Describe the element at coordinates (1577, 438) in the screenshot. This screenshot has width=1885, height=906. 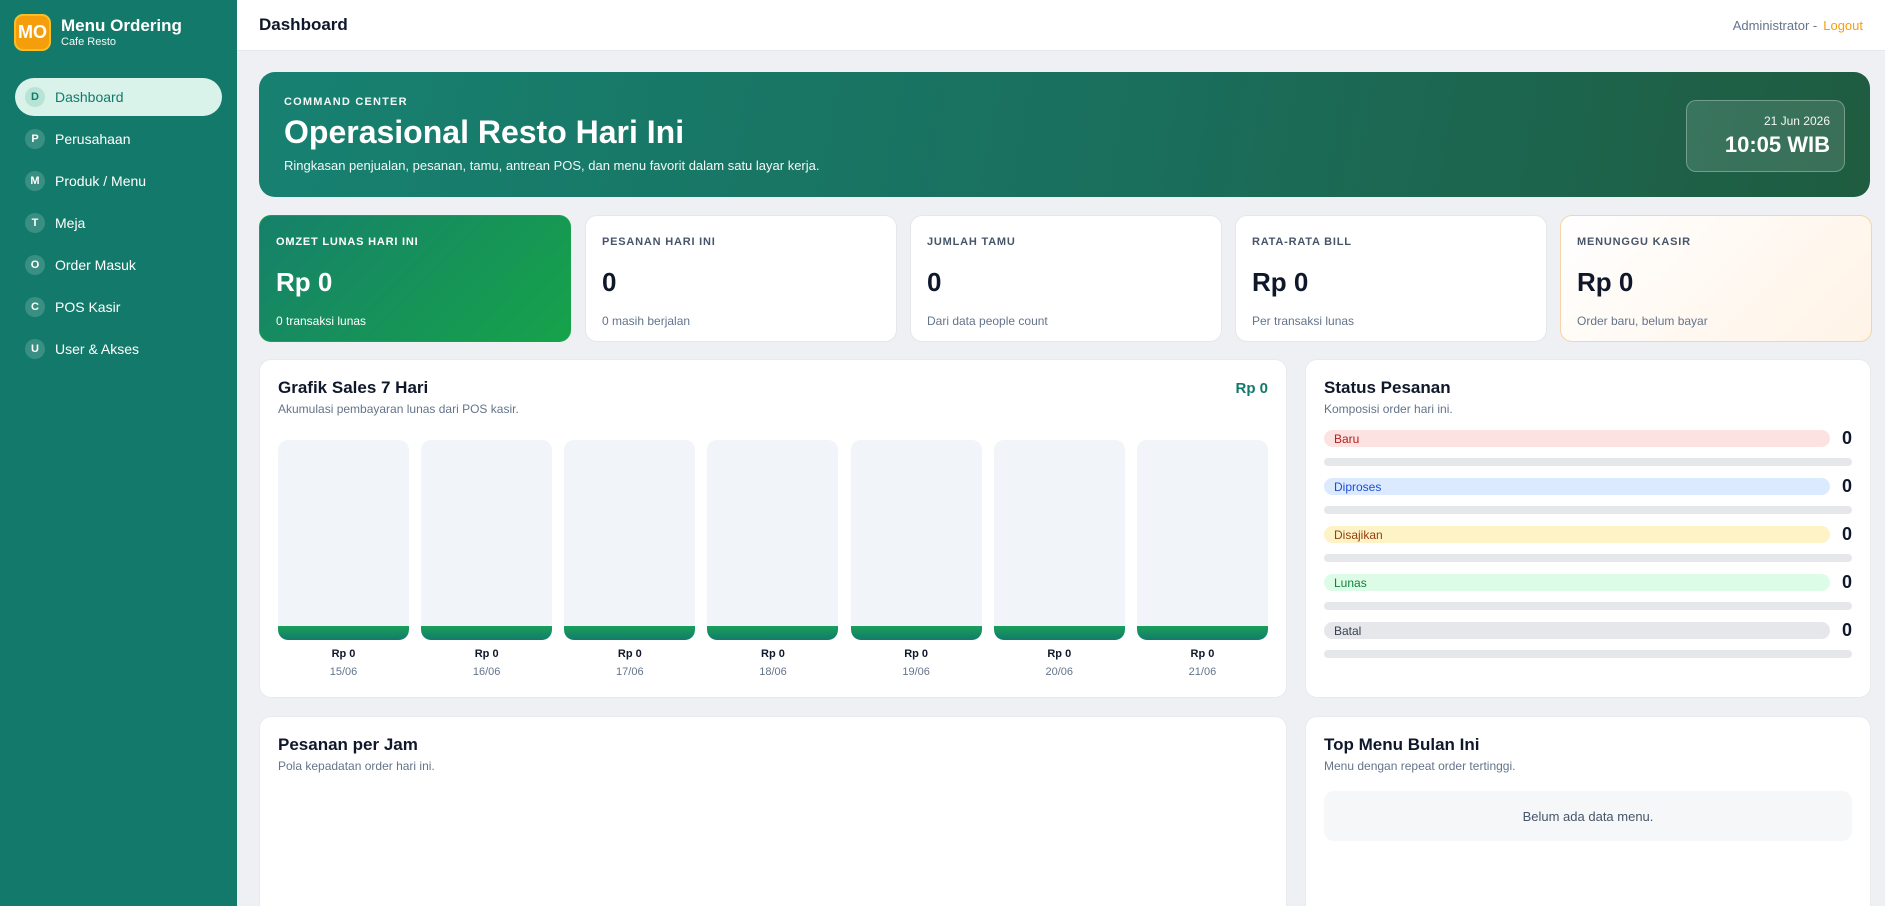
I see `status-badge: Baru` at that location.